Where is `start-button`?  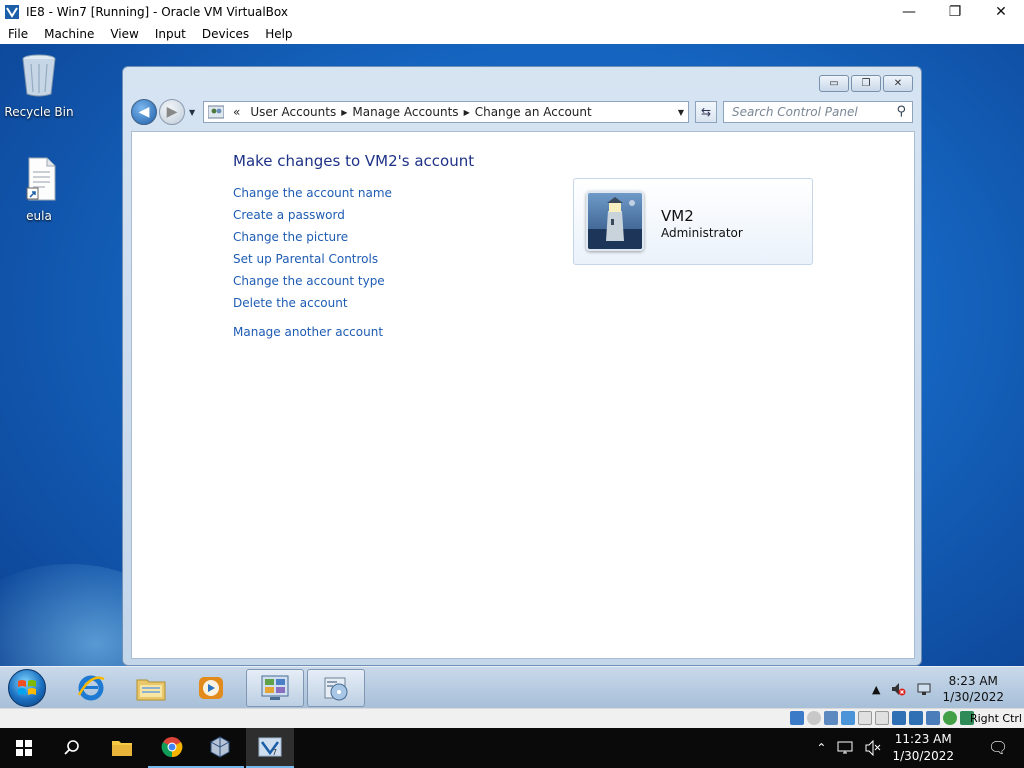
start-button is located at coordinates (27, 688).